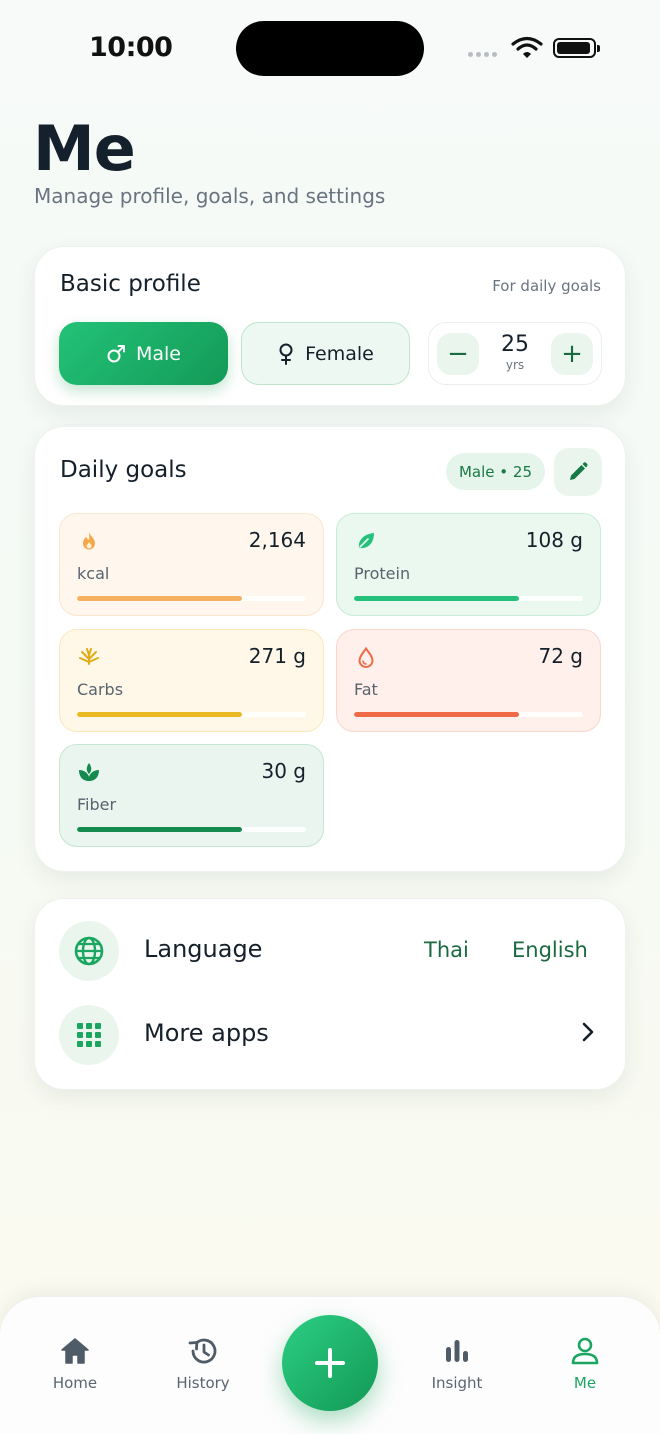 The height and width of the screenshot is (1434, 660). I want to click on goal-label: Protein, so click(382, 573).